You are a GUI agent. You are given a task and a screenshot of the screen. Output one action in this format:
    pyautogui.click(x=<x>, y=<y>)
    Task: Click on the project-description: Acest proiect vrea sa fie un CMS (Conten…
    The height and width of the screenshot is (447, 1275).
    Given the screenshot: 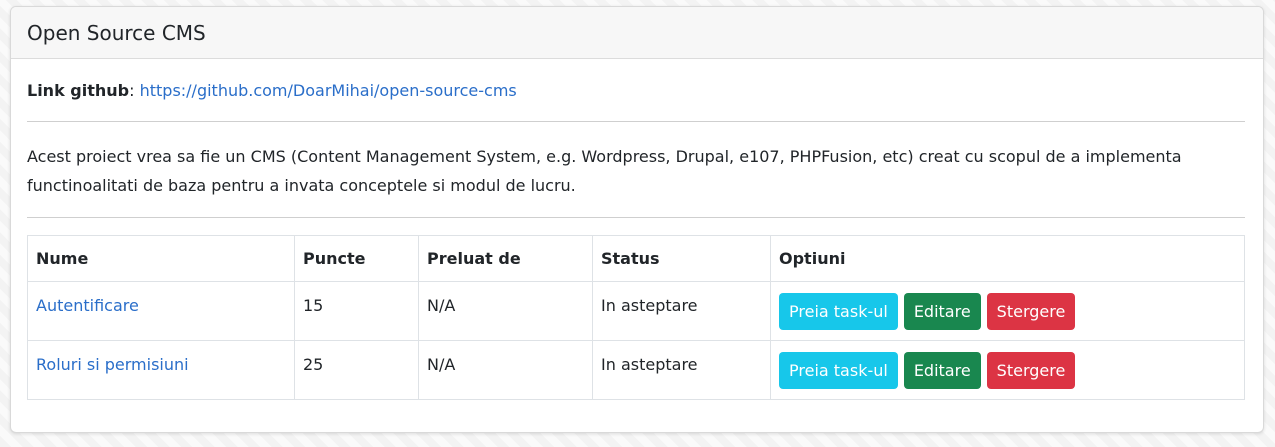 What is the action you would take?
    pyautogui.click(x=604, y=171)
    